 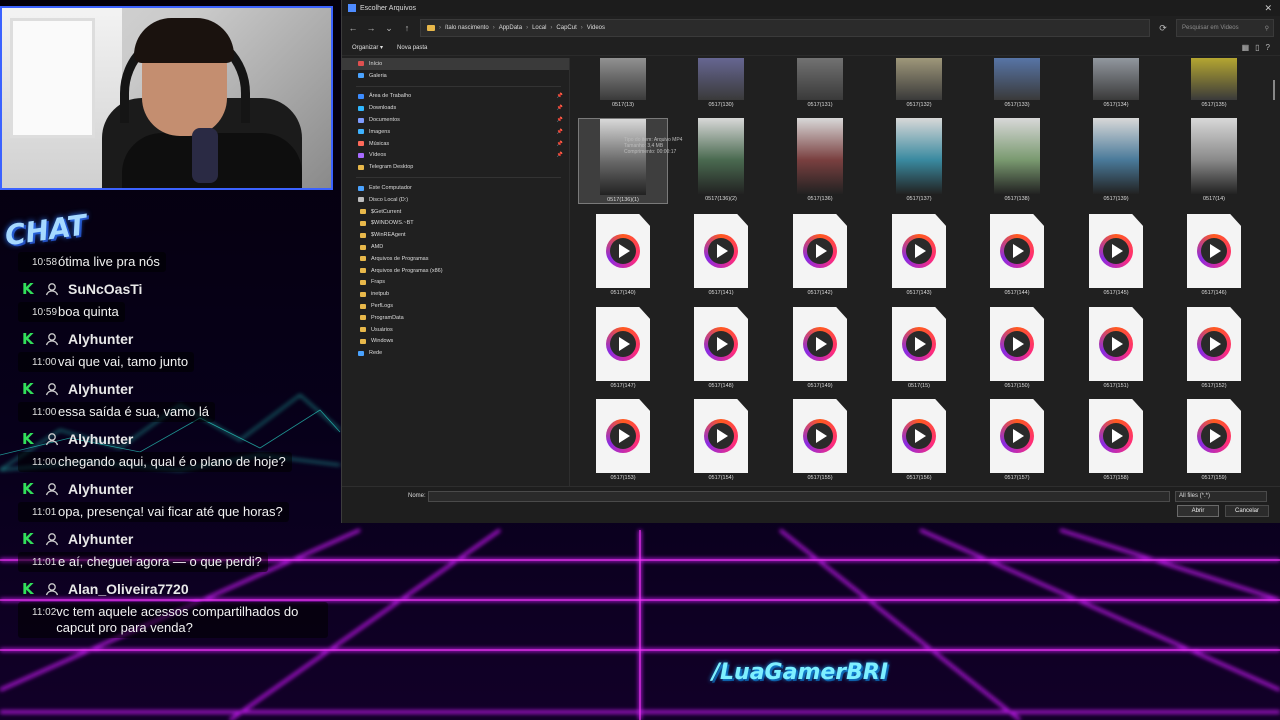 I want to click on nav-item: inetpub, so click(x=455, y=294).